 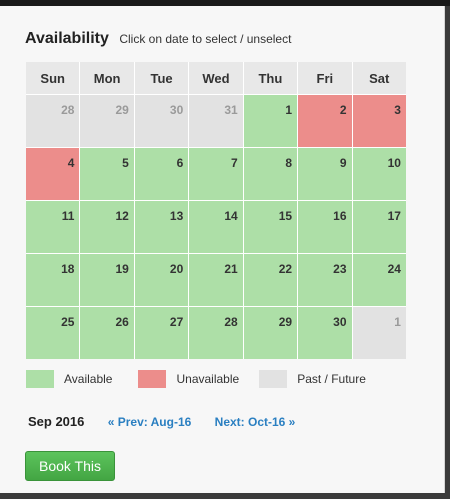 I want to click on legend-unavailable-label: Unavailable, so click(x=208, y=379).